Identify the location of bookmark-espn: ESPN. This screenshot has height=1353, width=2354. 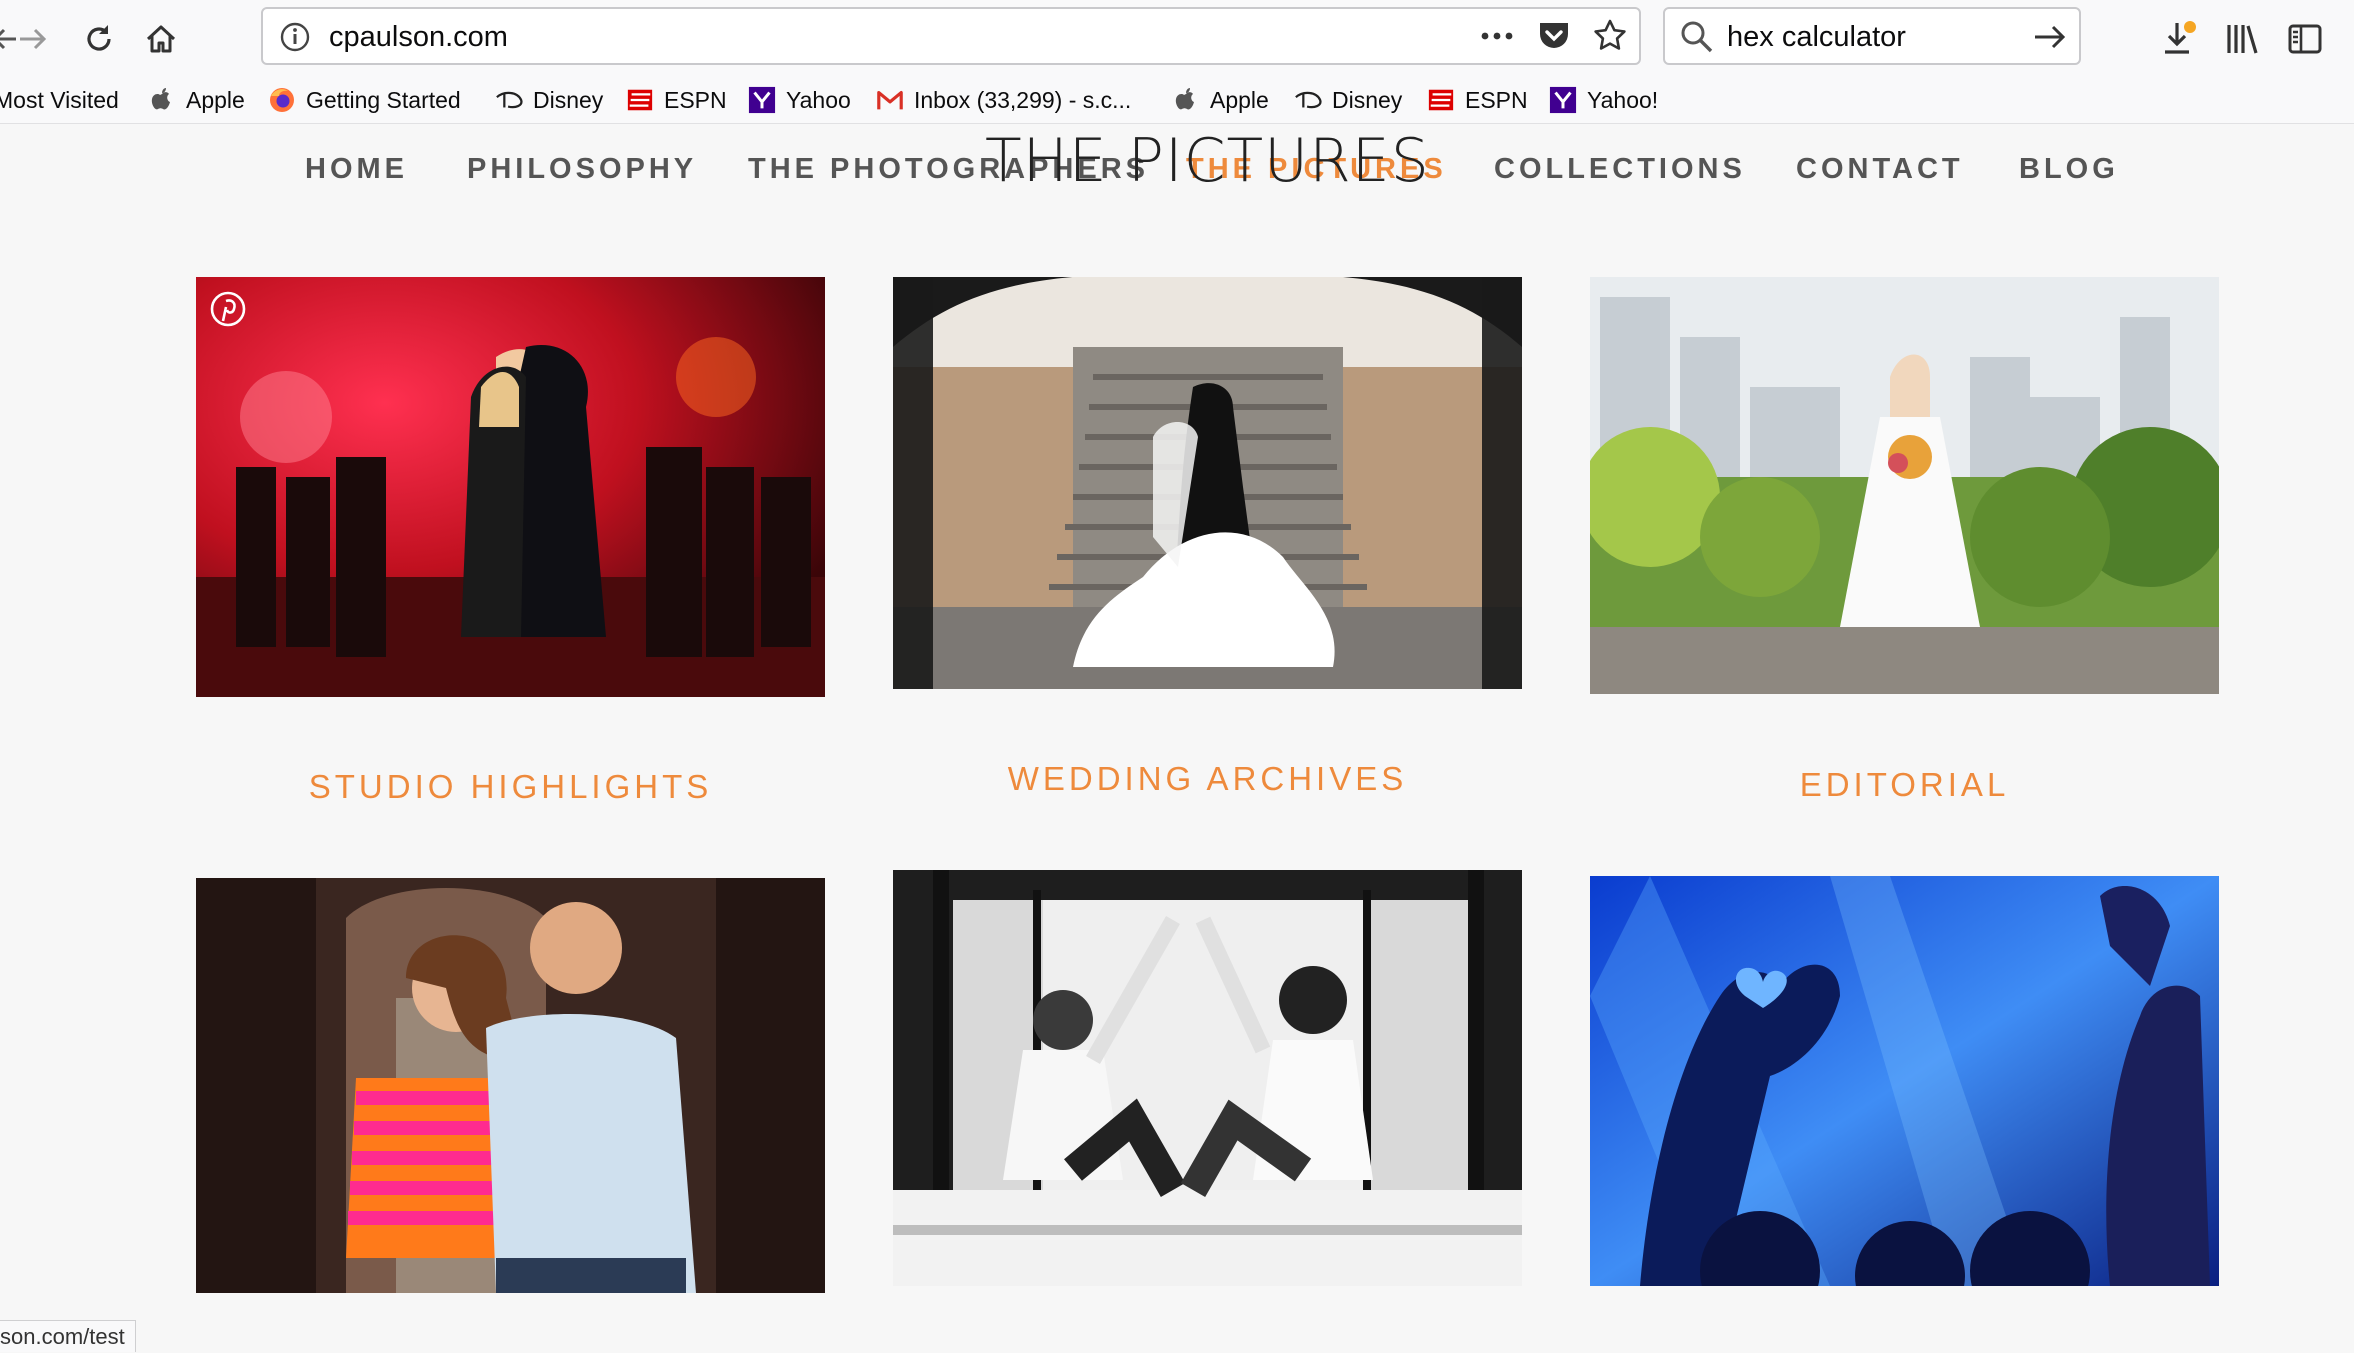
(676, 100).